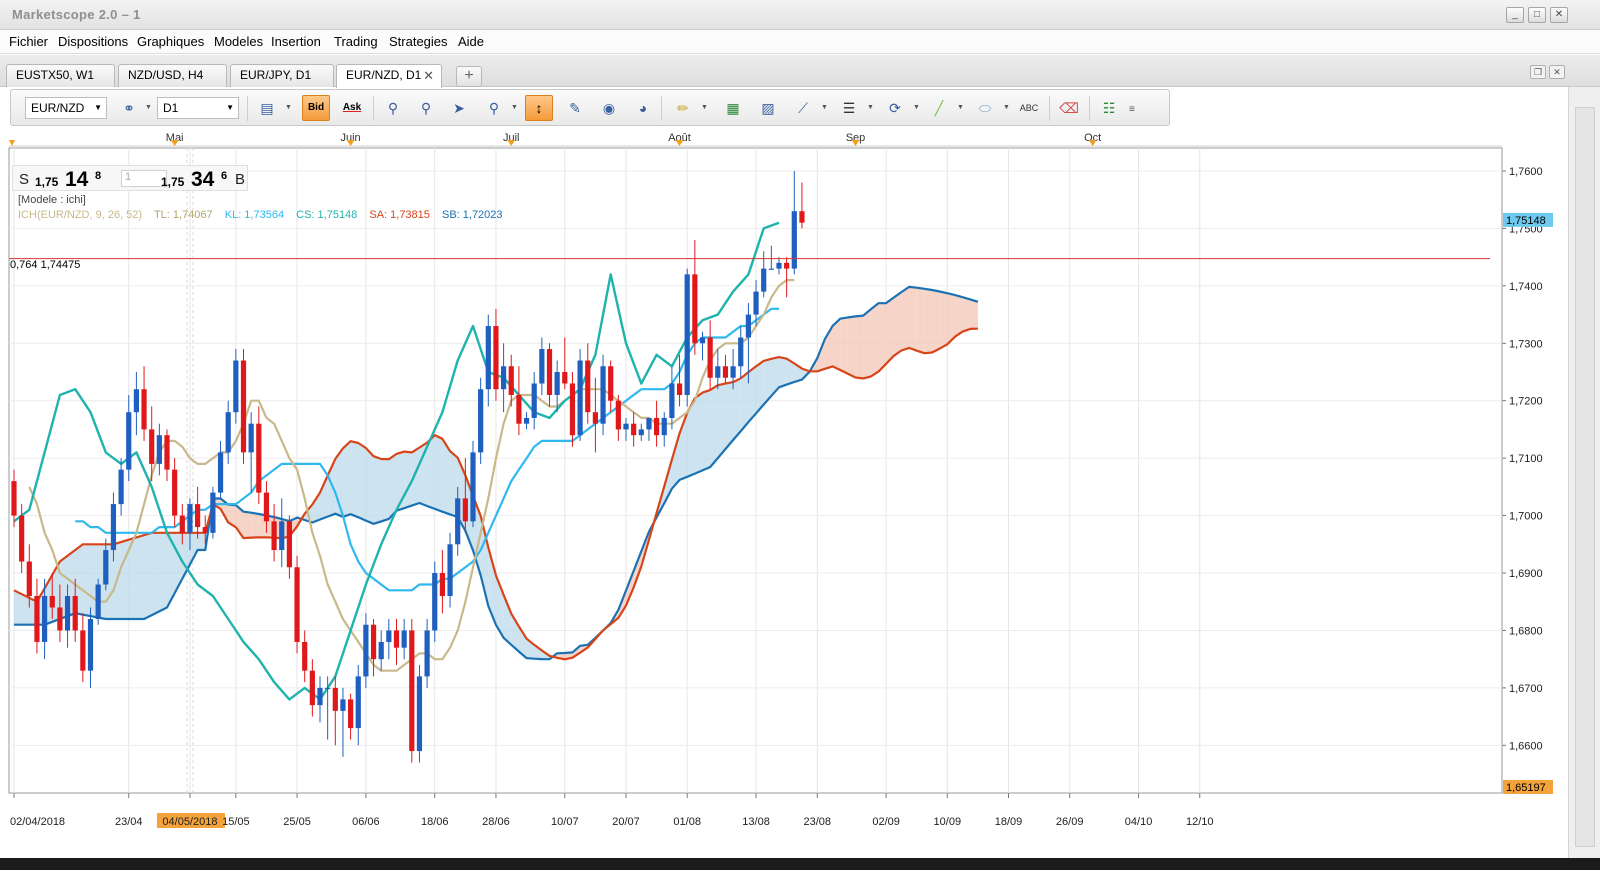 The image size is (1600, 870). I want to click on indicators-icon: ▨, so click(768, 108).